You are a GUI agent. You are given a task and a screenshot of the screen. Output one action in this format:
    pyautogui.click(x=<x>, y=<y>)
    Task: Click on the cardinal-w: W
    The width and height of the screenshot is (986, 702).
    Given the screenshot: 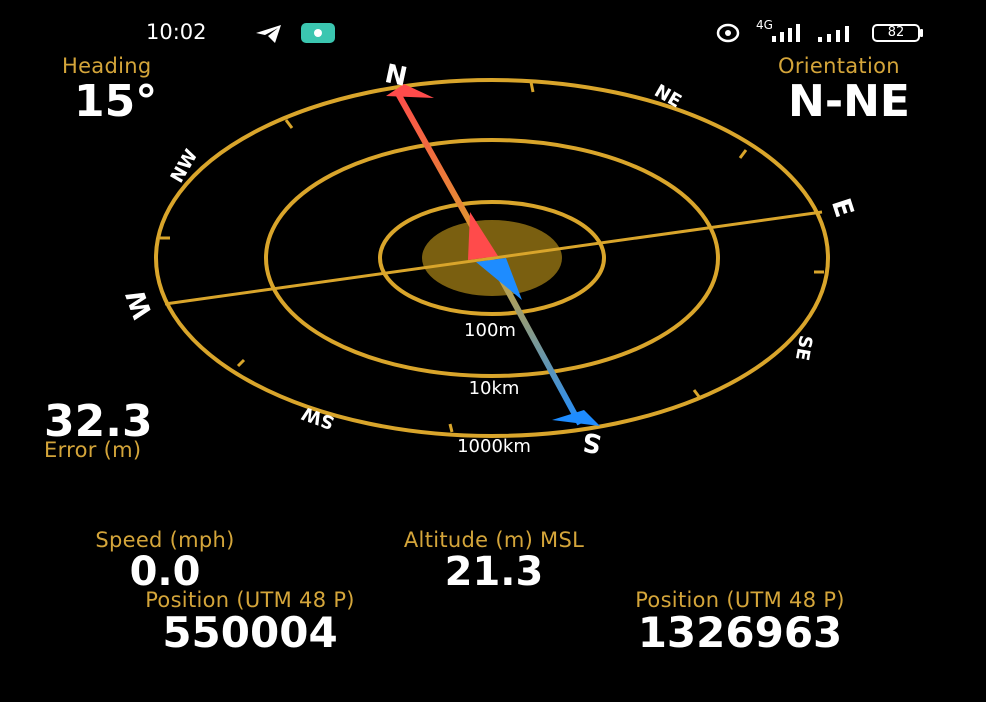 What is the action you would take?
    pyautogui.click(x=140, y=303)
    